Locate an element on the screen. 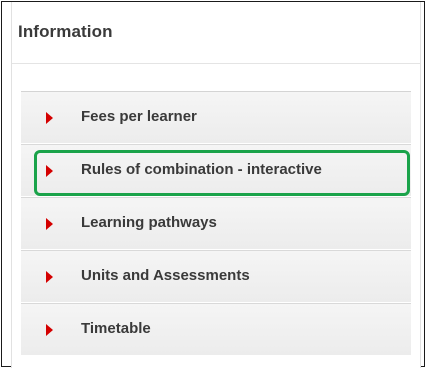 This screenshot has width=428, height=369. menu-item-label: Learning pathways is located at coordinates (149, 222).